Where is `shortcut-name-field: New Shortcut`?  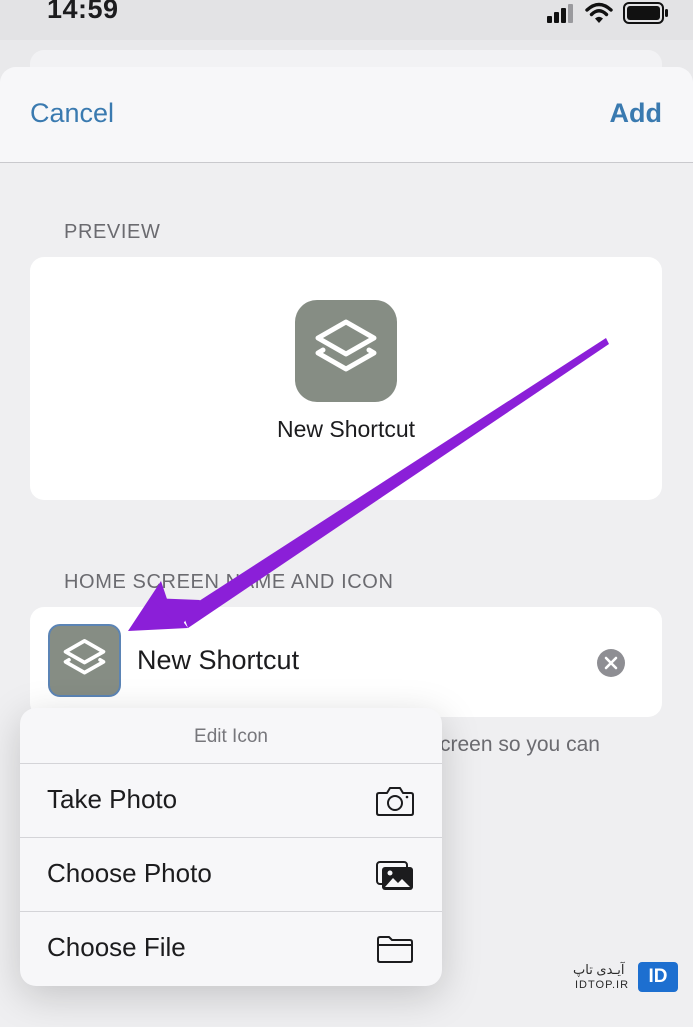 shortcut-name-field: New Shortcut is located at coordinates (357, 660).